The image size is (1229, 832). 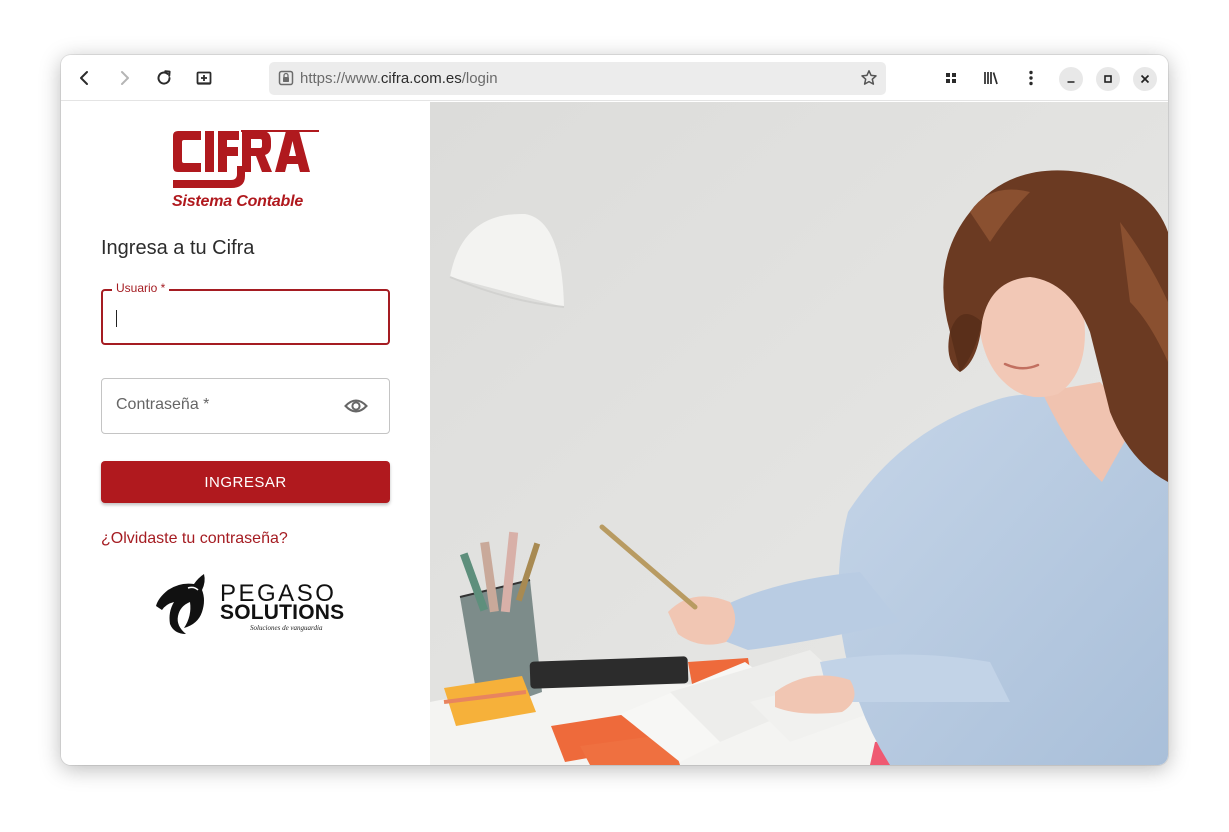 I want to click on library-button, so click(x=991, y=78).